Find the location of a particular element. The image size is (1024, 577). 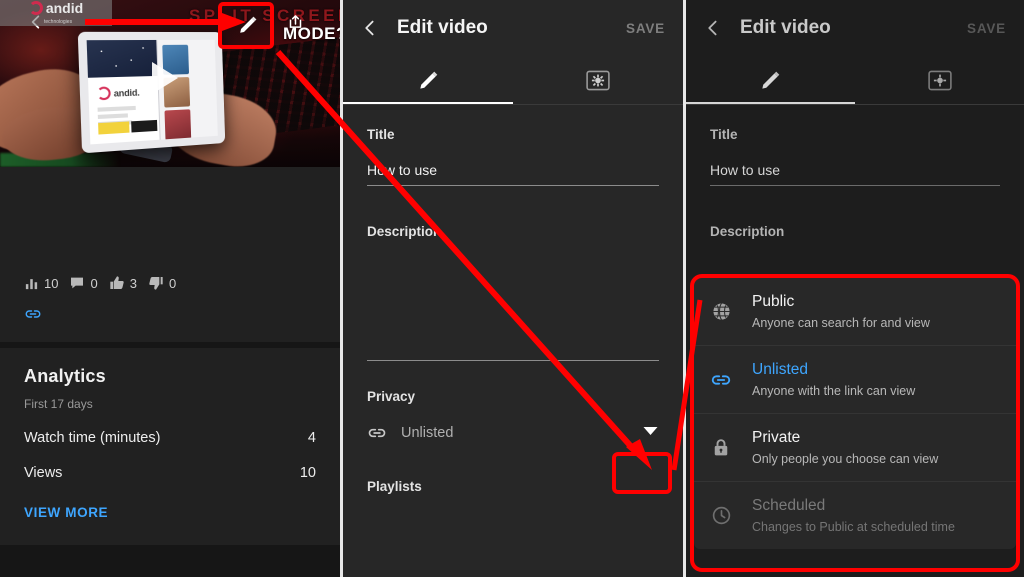

option-description: Changes to Public at scheduled time is located at coordinates (853, 527).